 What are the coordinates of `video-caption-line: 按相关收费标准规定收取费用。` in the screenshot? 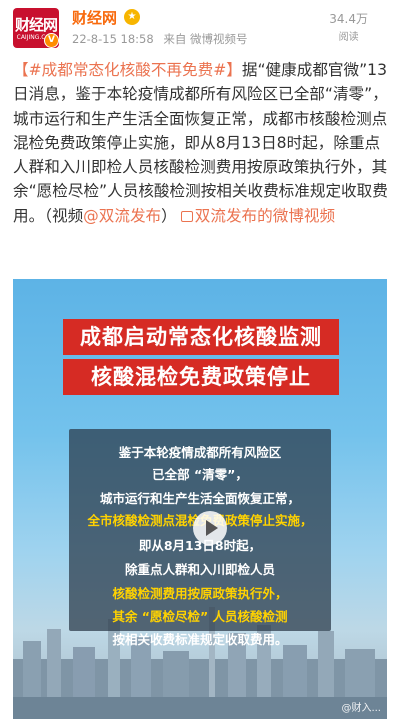 It's located at (200, 639).